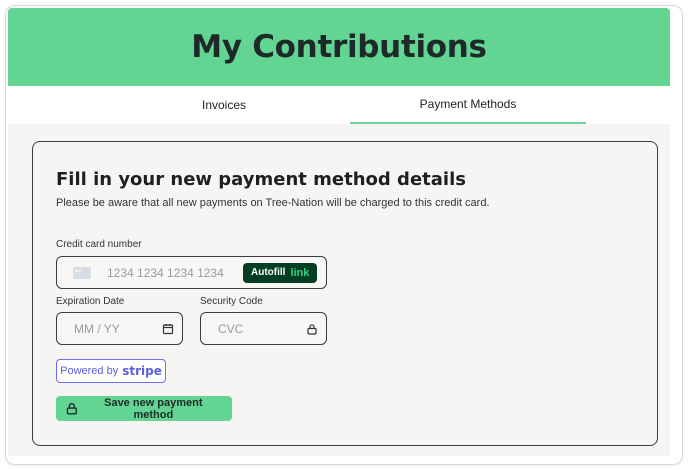 Image resolution: width=688 pixels, height=470 pixels. I want to click on tab-bar: Invoices Payment Methods, so click(339, 105).